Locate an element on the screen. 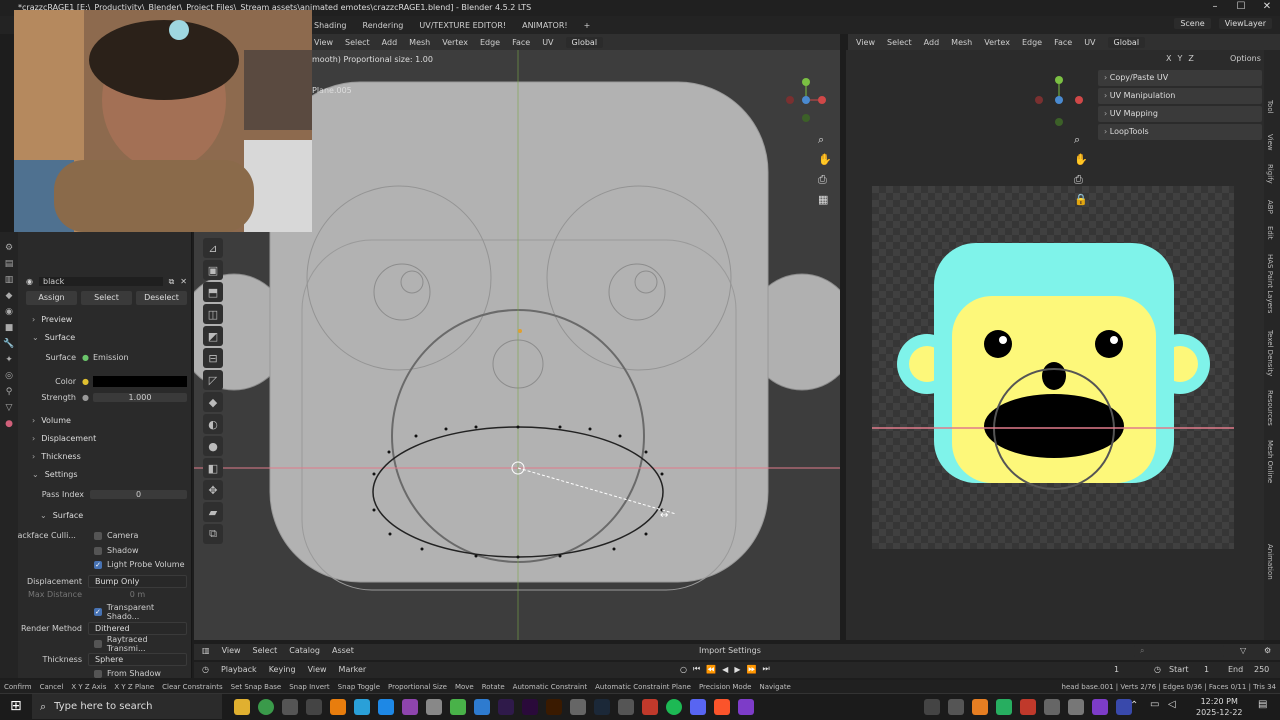 The height and width of the screenshot is (720, 1280). current-frame-field: 1 is located at coordinates (1116, 669).